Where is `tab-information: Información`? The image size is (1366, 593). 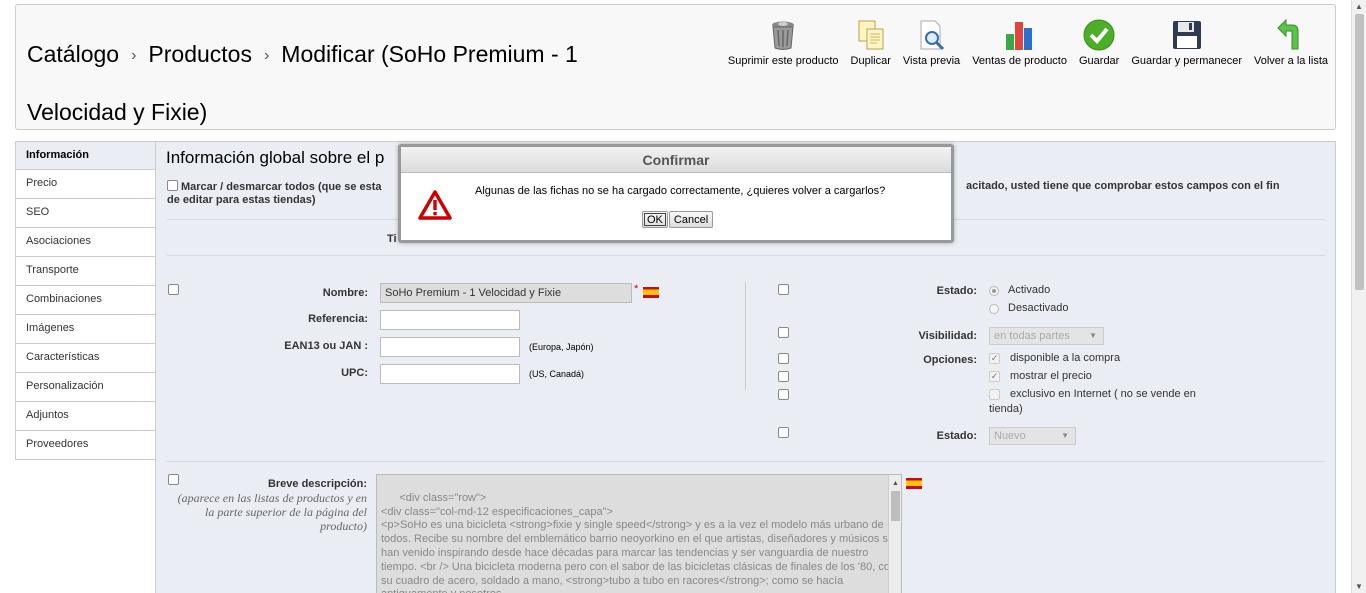 tab-information: Información is located at coordinates (85, 155).